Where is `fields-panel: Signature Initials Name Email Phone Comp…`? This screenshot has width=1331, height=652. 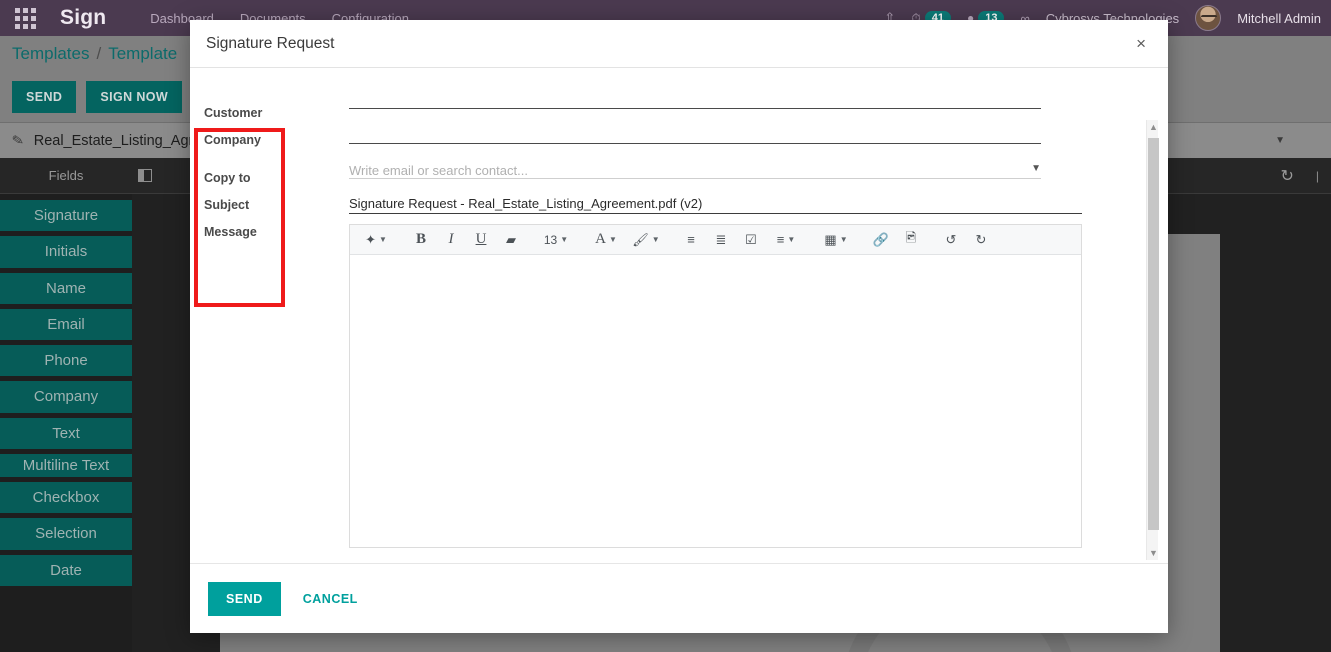 fields-panel: Signature Initials Name Email Phone Comp… is located at coordinates (66, 423).